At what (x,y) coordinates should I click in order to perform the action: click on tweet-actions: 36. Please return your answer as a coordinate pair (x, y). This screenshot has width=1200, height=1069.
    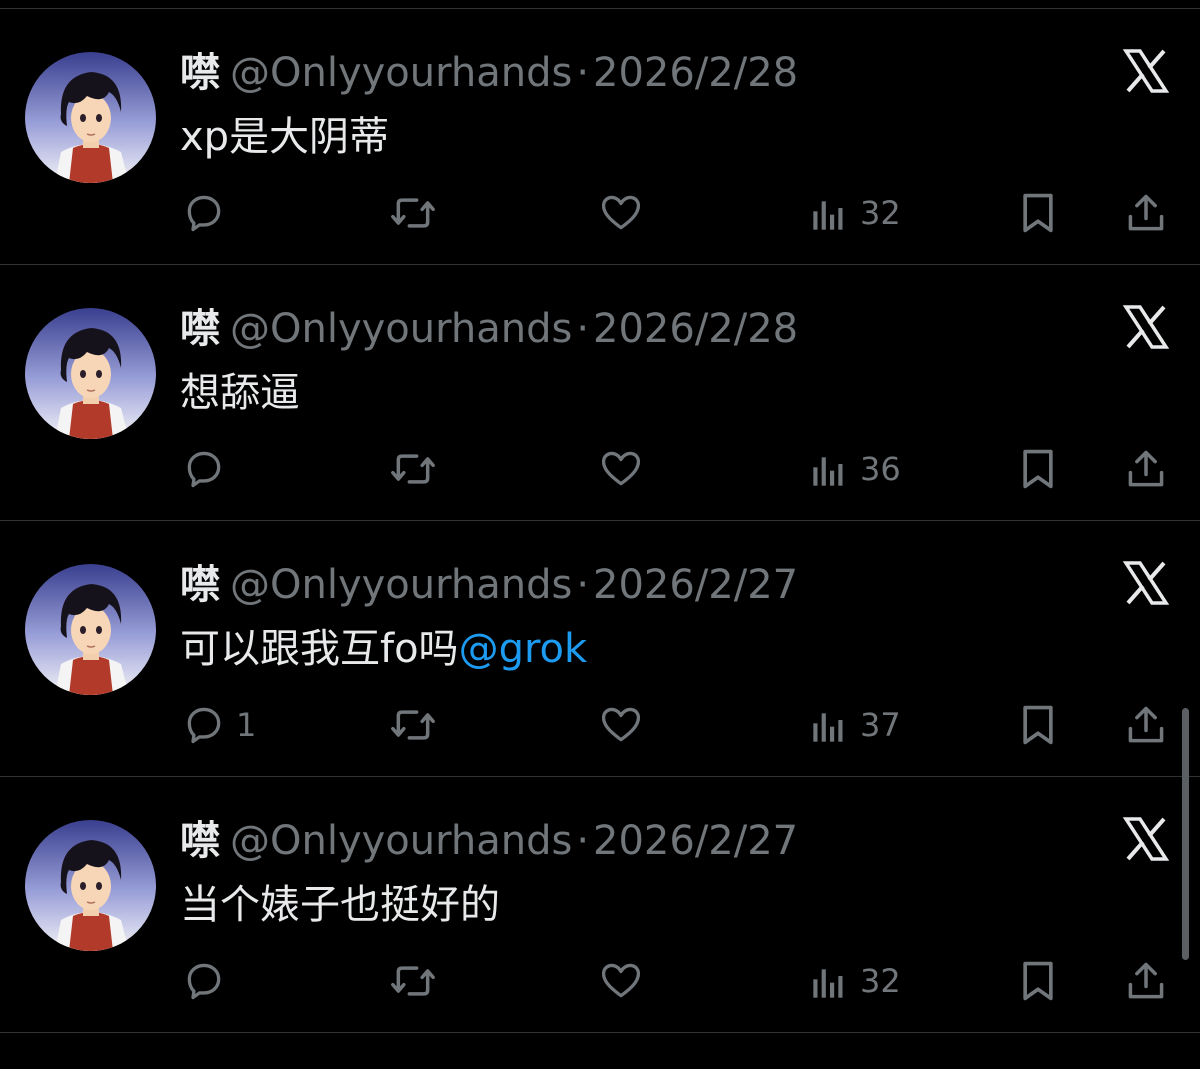
    Looking at the image, I should click on (600, 469).